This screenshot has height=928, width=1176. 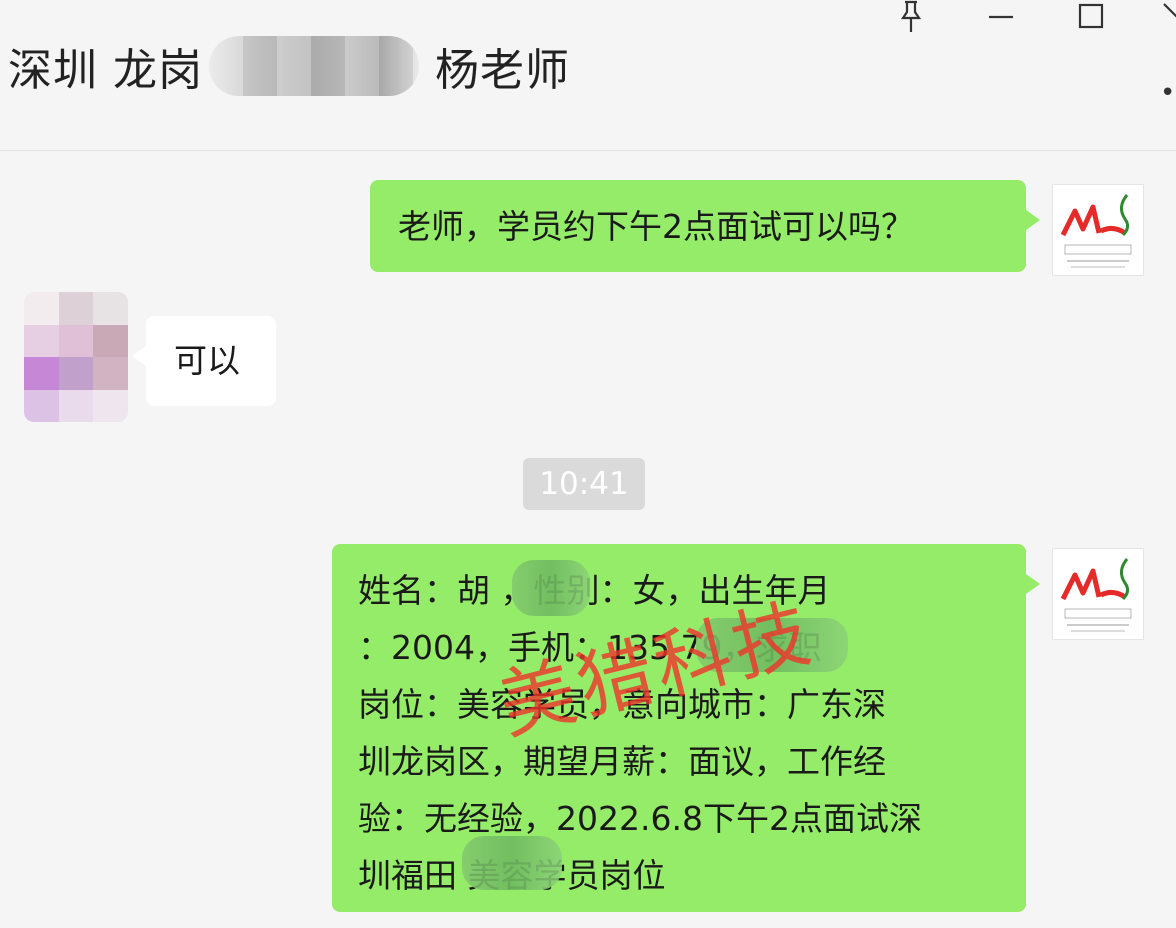 What do you see at coordinates (911, 17) in the screenshot?
I see `pin-icon` at bounding box center [911, 17].